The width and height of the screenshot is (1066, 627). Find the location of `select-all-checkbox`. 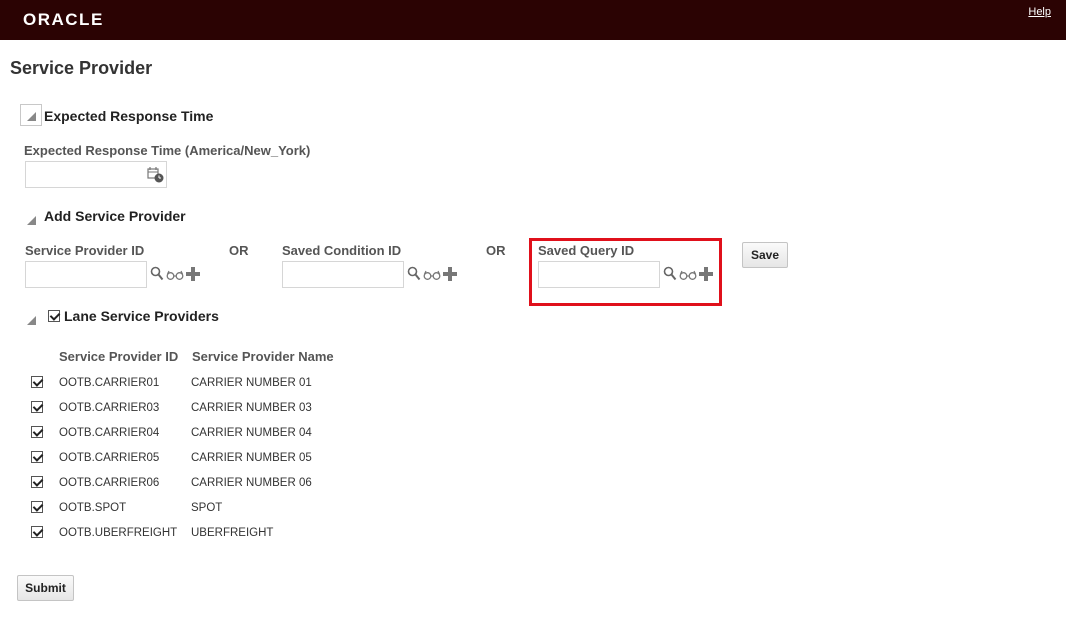

select-all-checkbox is located at coordinates (54, 316).